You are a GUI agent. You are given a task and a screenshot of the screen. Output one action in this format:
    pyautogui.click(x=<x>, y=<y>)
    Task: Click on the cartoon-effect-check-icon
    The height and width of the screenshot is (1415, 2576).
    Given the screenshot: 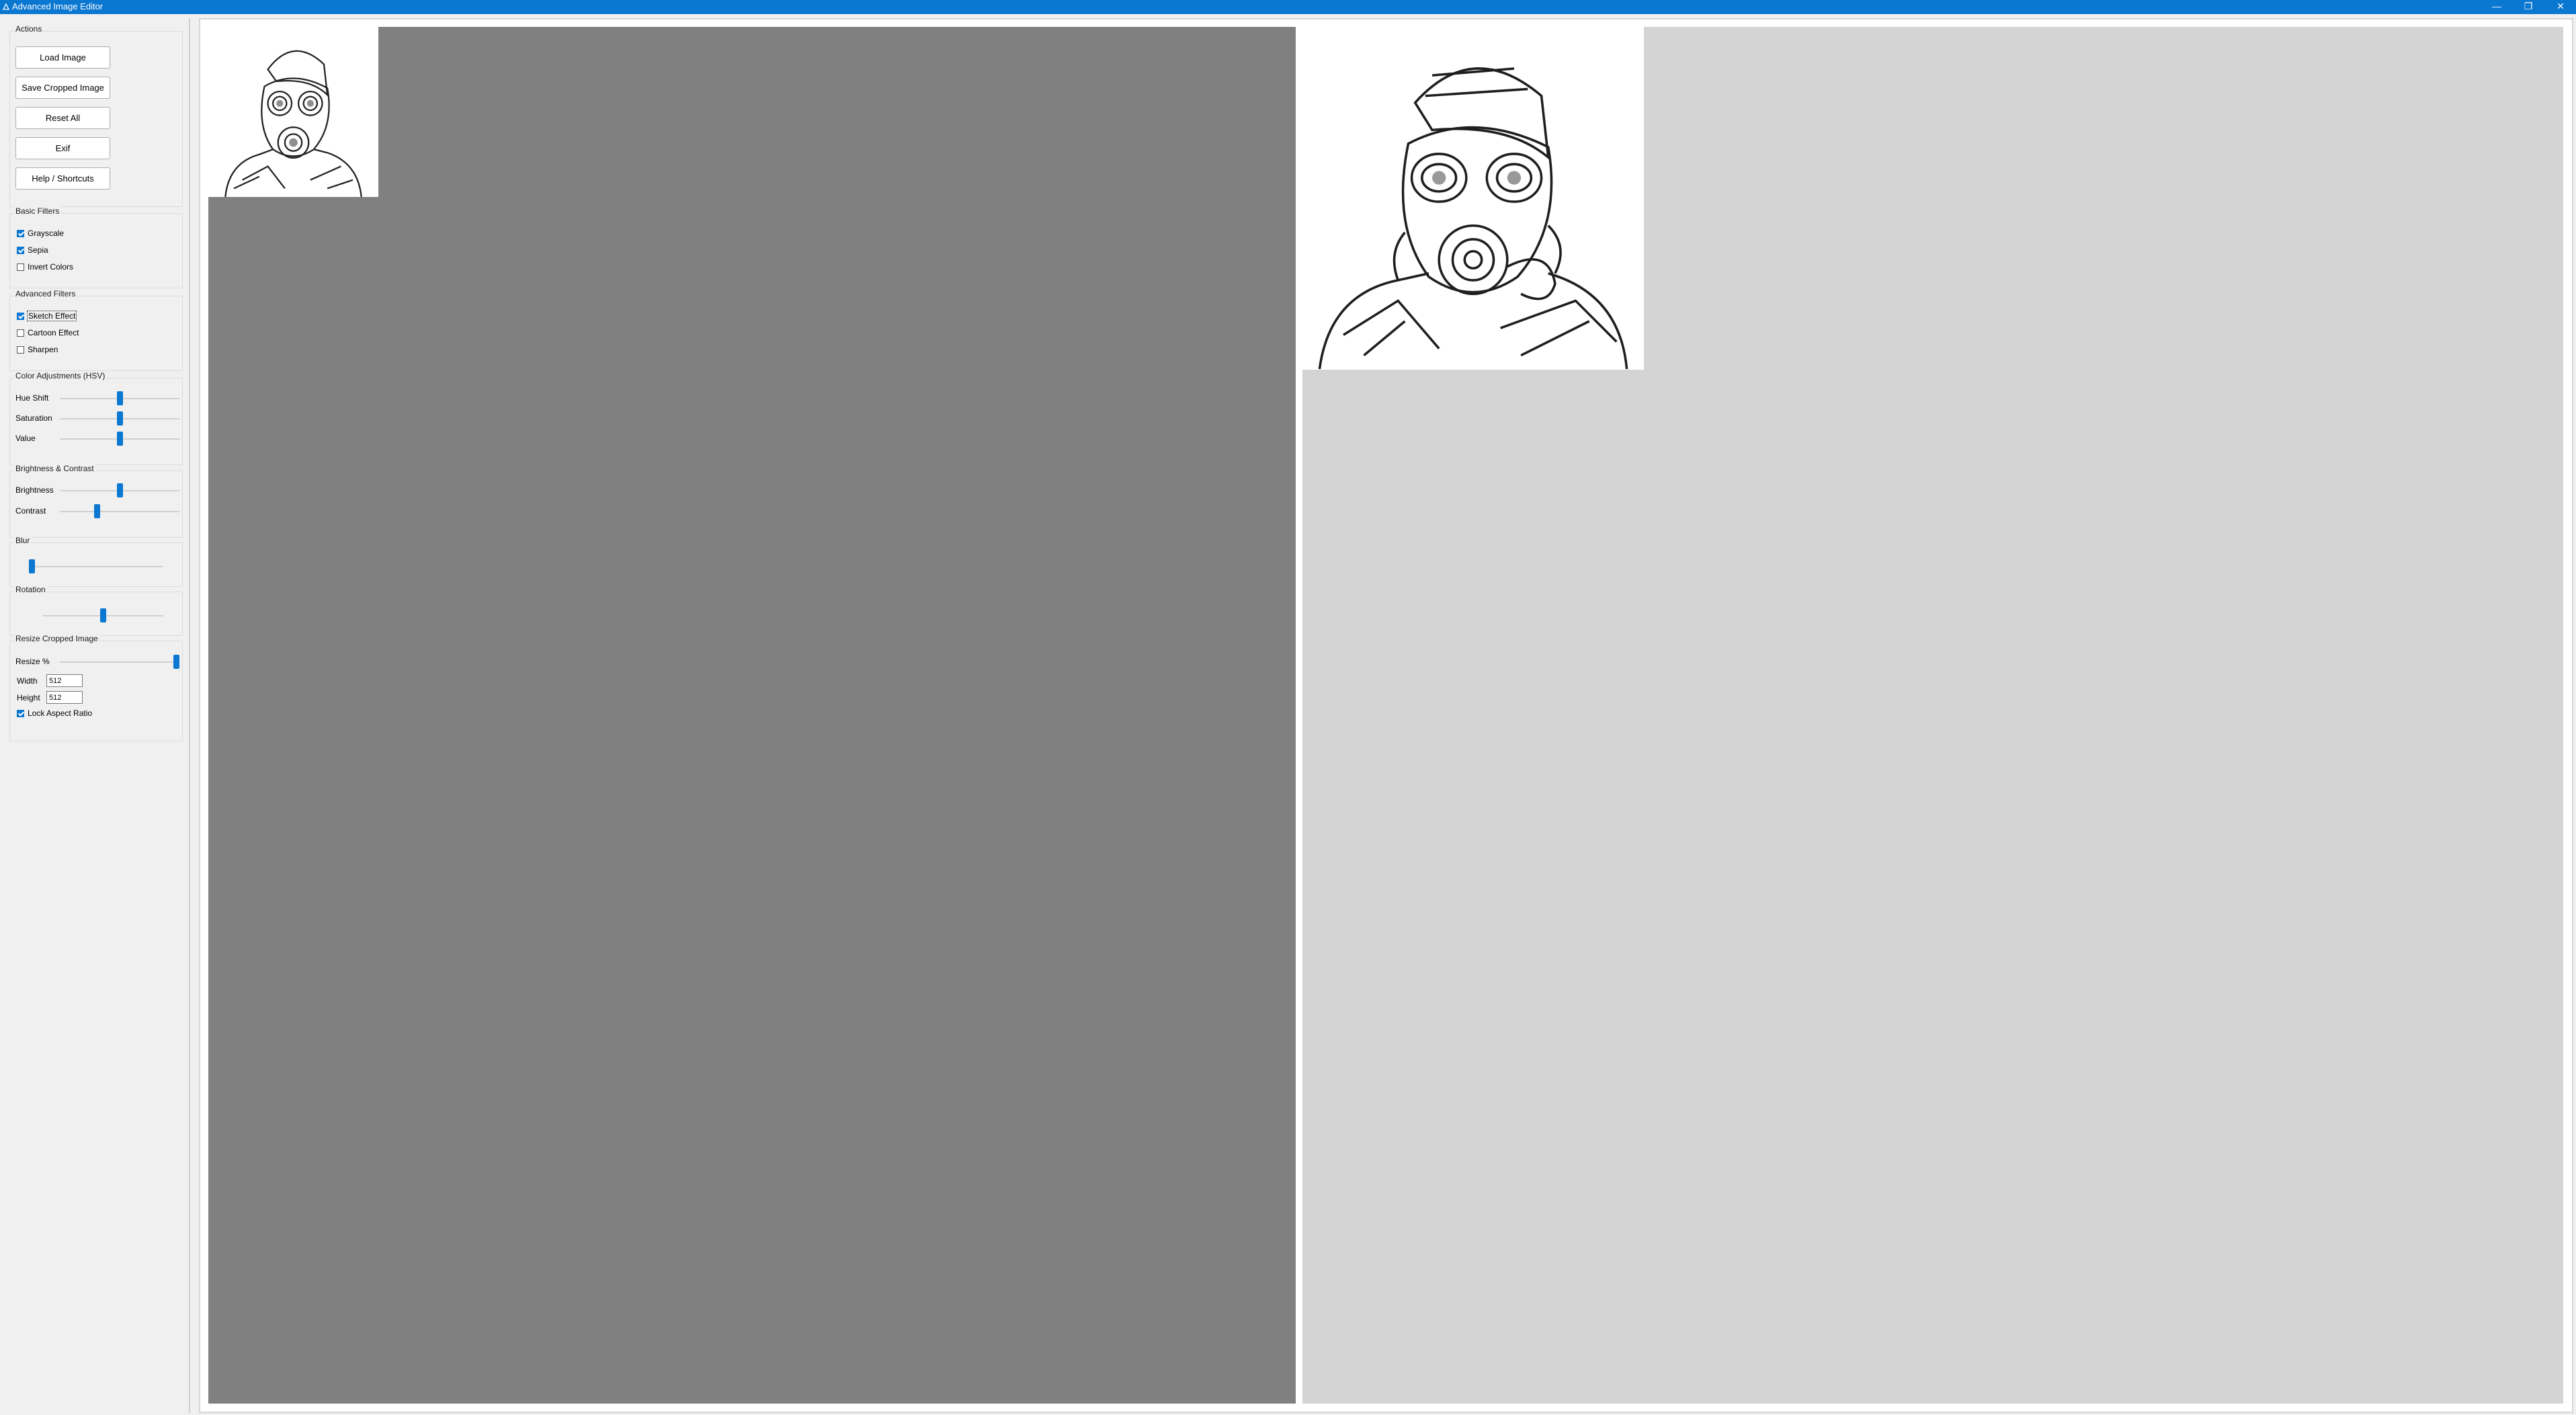 What is the action you would take?
    pyautogui.click(x=20, y=333)
    